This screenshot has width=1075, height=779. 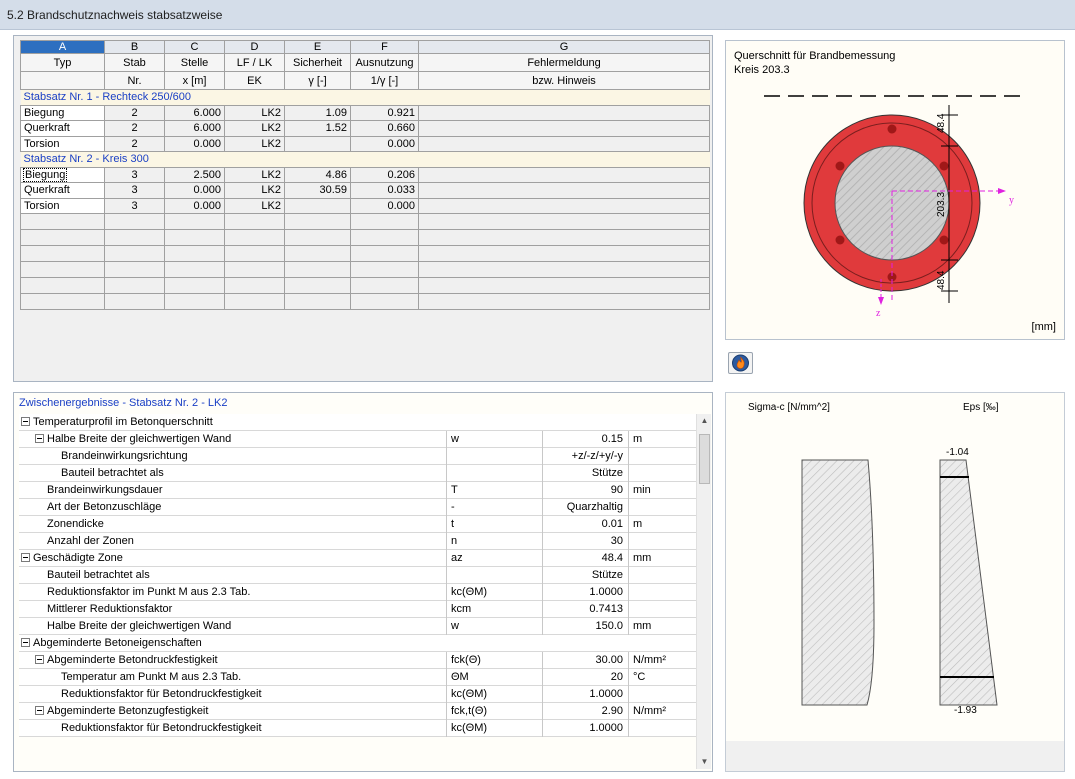 I want to click on cell-stelle: 6.000, so click(x=194, y=112).